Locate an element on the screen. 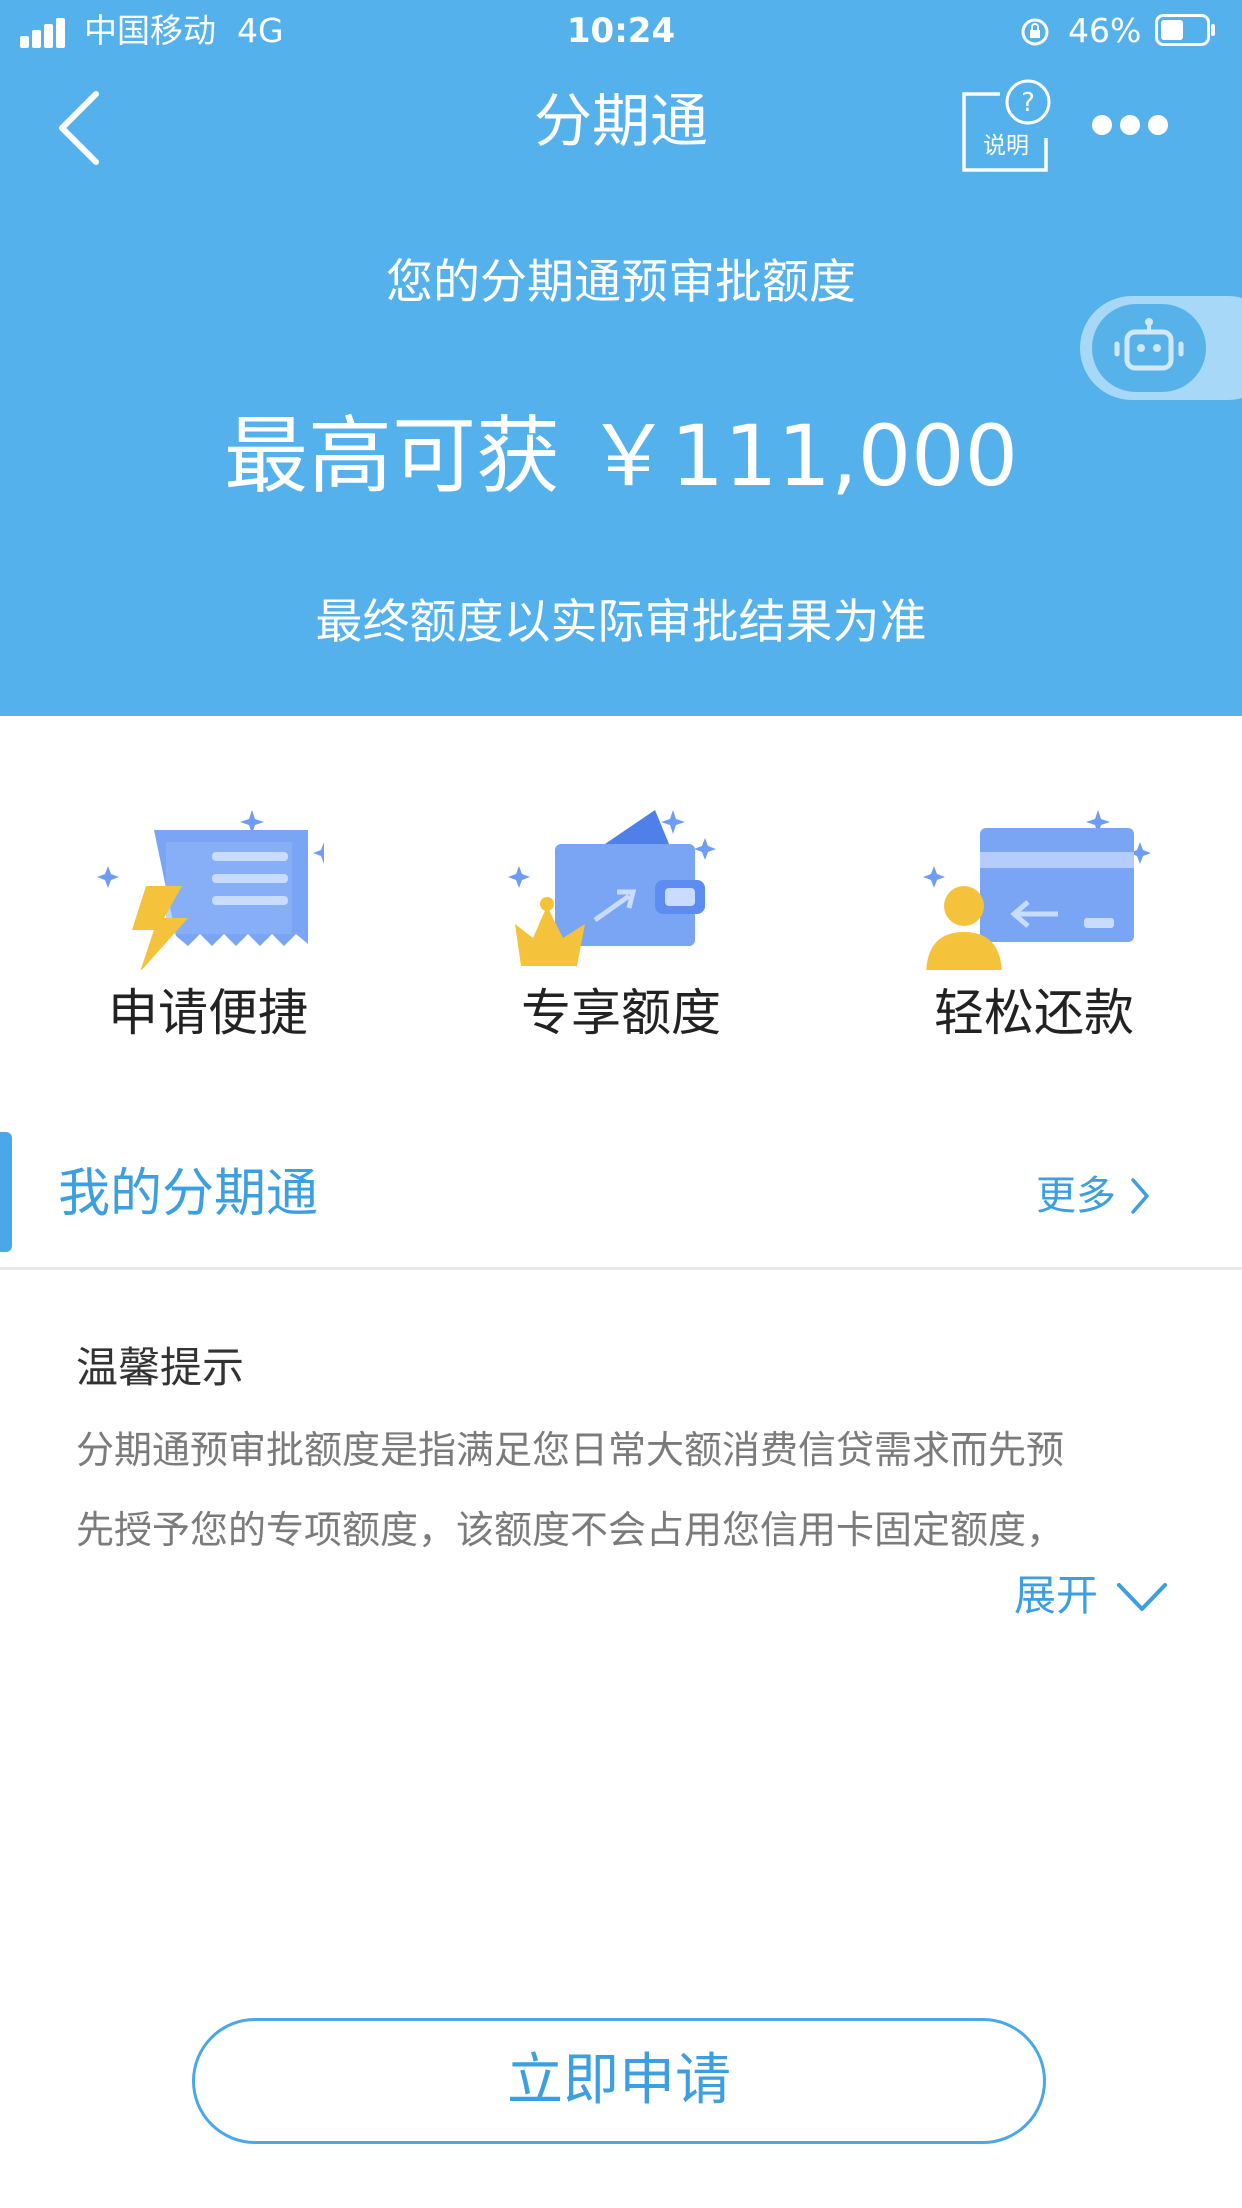 This screenshot has width=1242, height=2208. status-time: 10:24 is located at coordinates (621, 31).